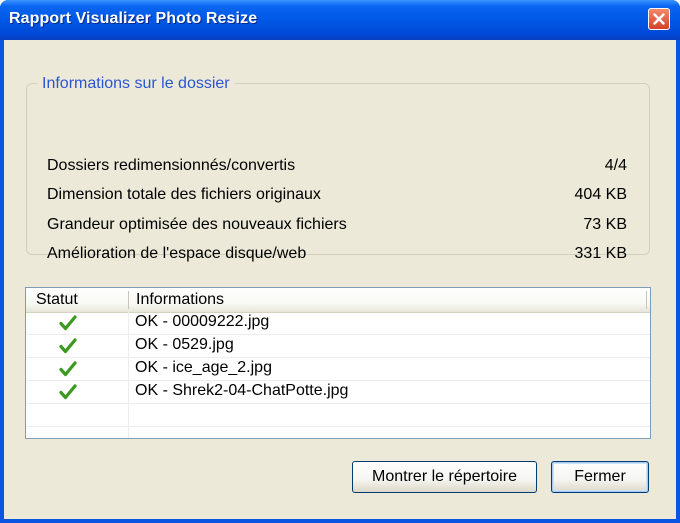  Describe the element at coordinates (600, 253) in the screenshot. I see `info-value: 331 KB` at that location.